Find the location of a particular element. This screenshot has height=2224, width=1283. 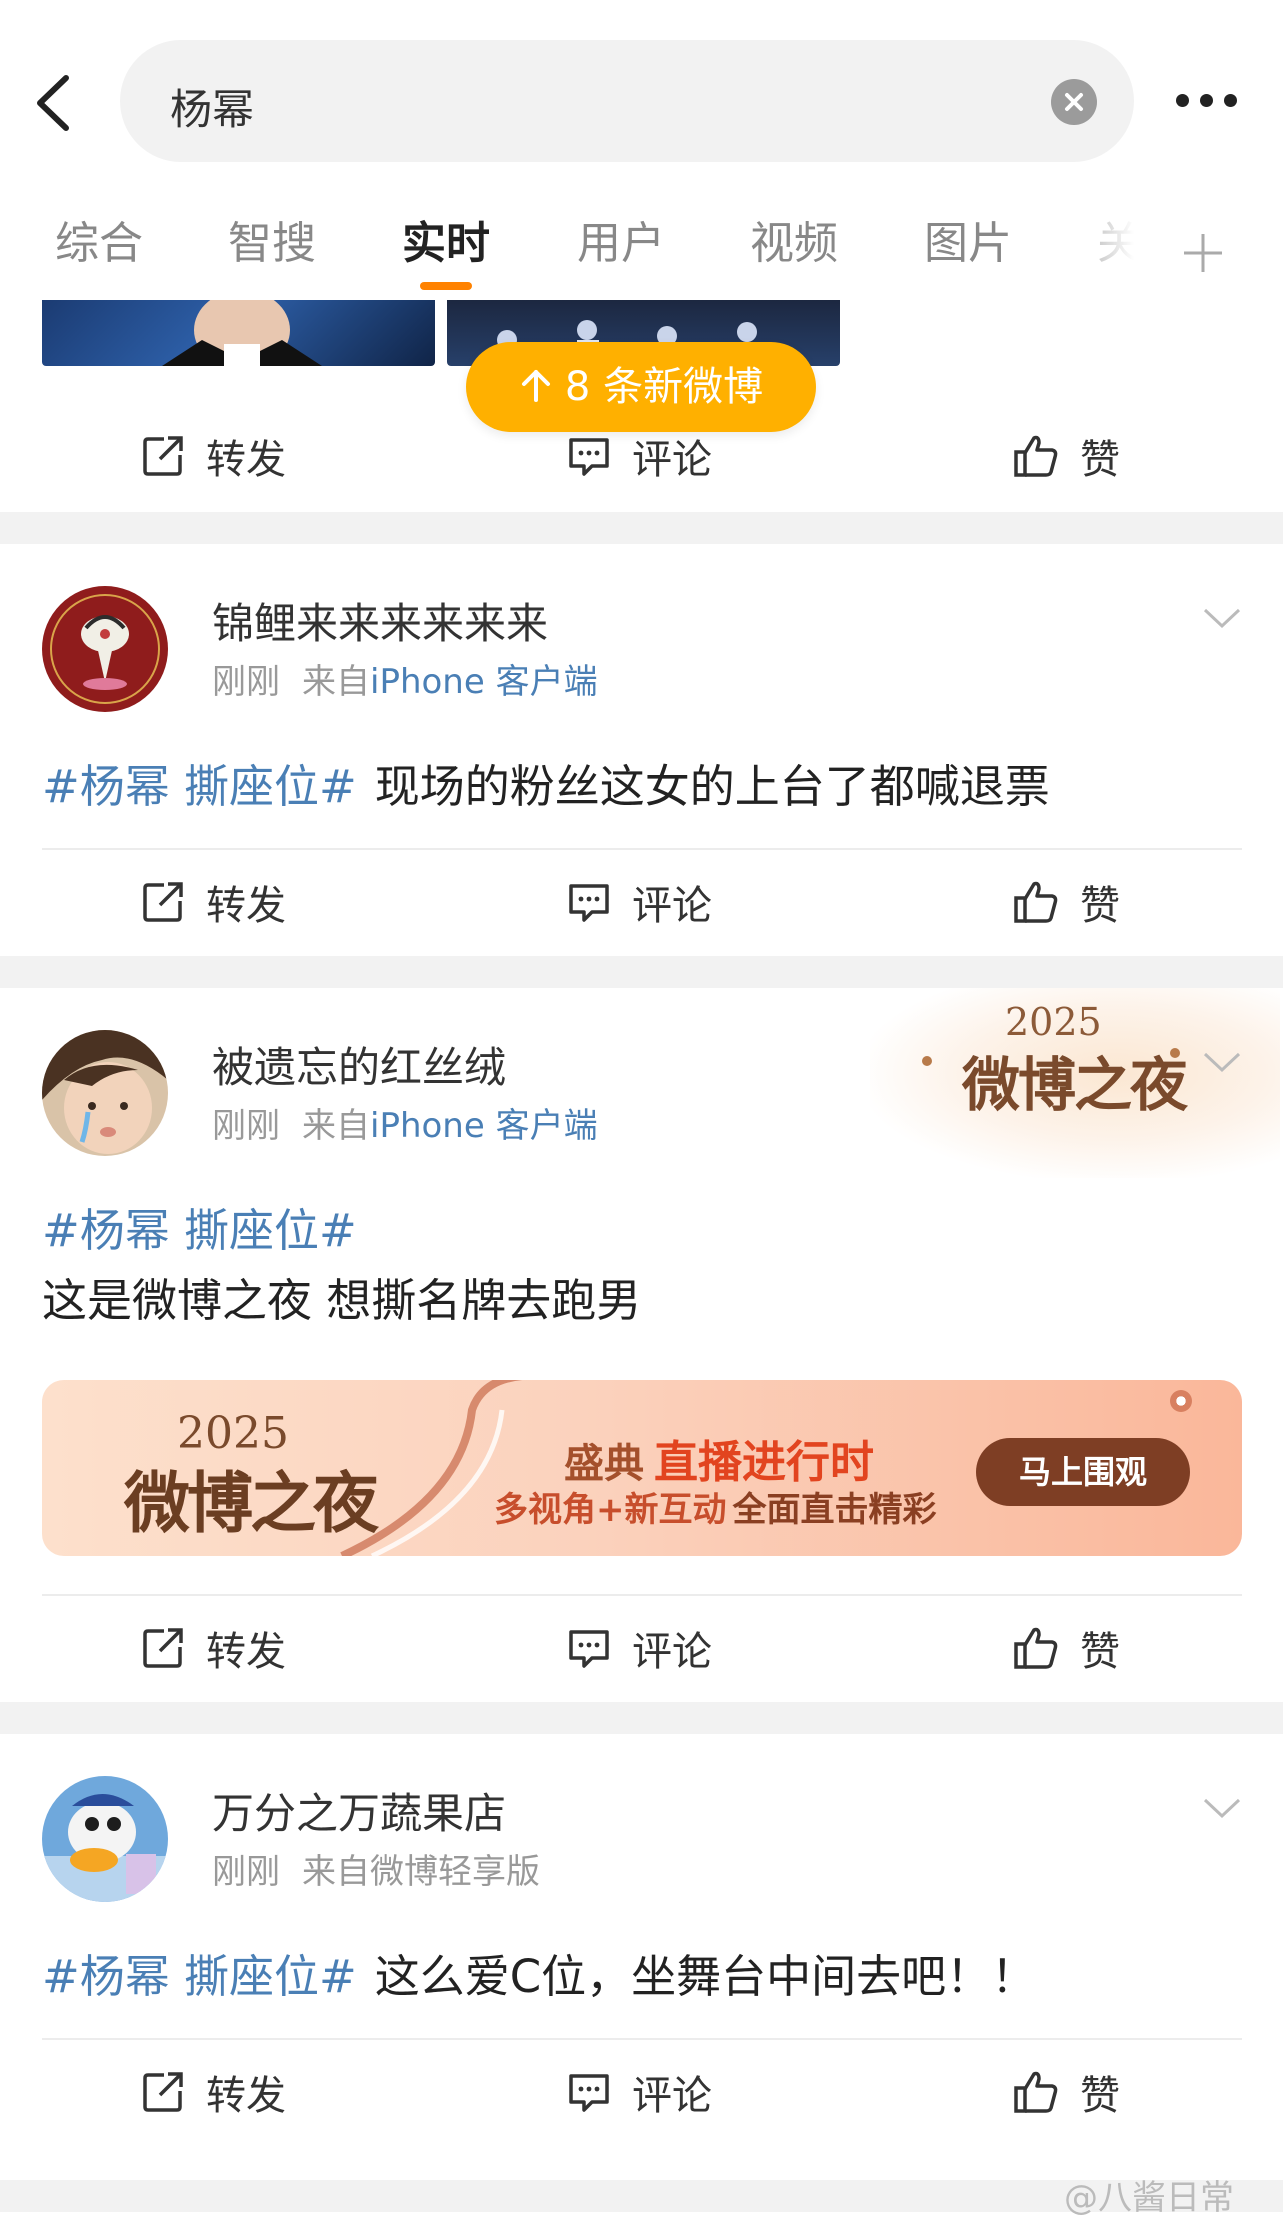

back-button is located at coordinates (54, 103).